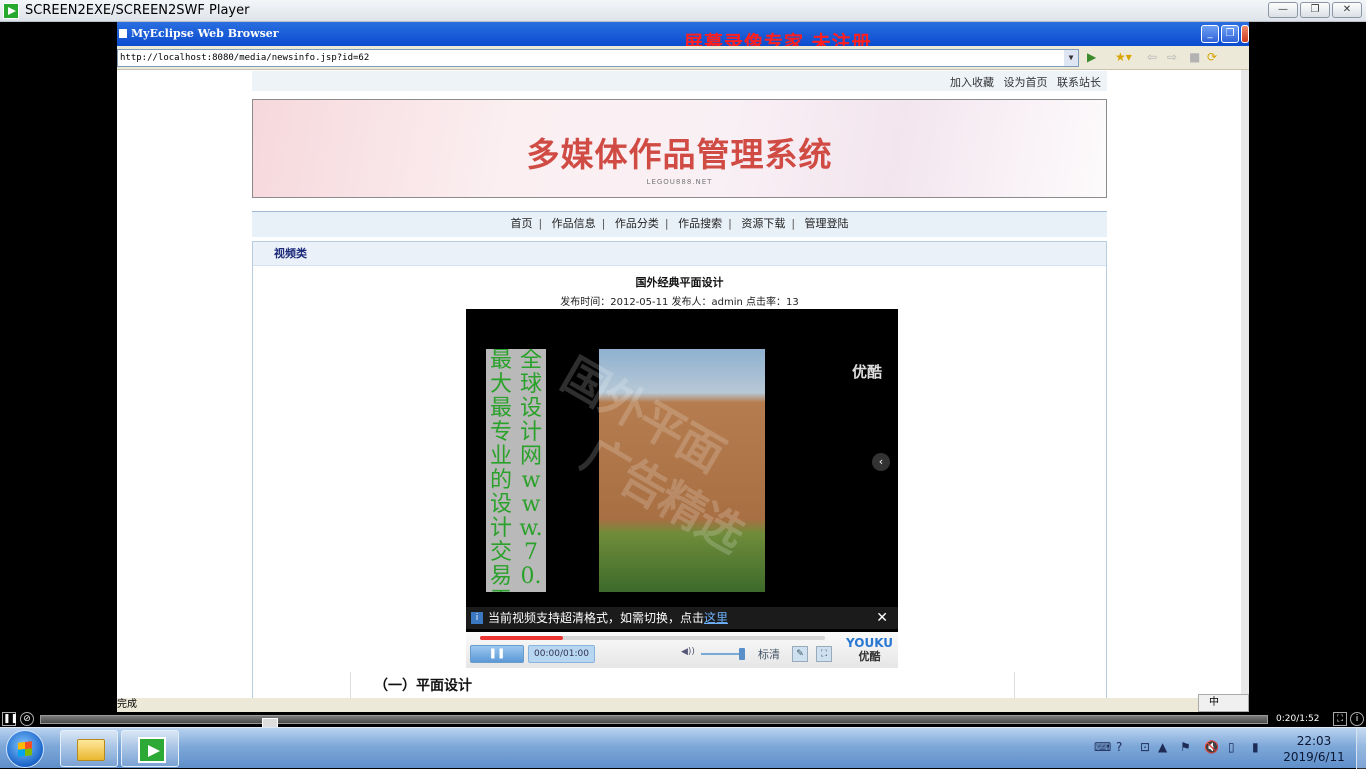 The height and width of the screenshot is (769, 1366). What do you see at coordinates (123, 33) in the screenshot?
I see `window-icon` at bounding box center [123, 33].